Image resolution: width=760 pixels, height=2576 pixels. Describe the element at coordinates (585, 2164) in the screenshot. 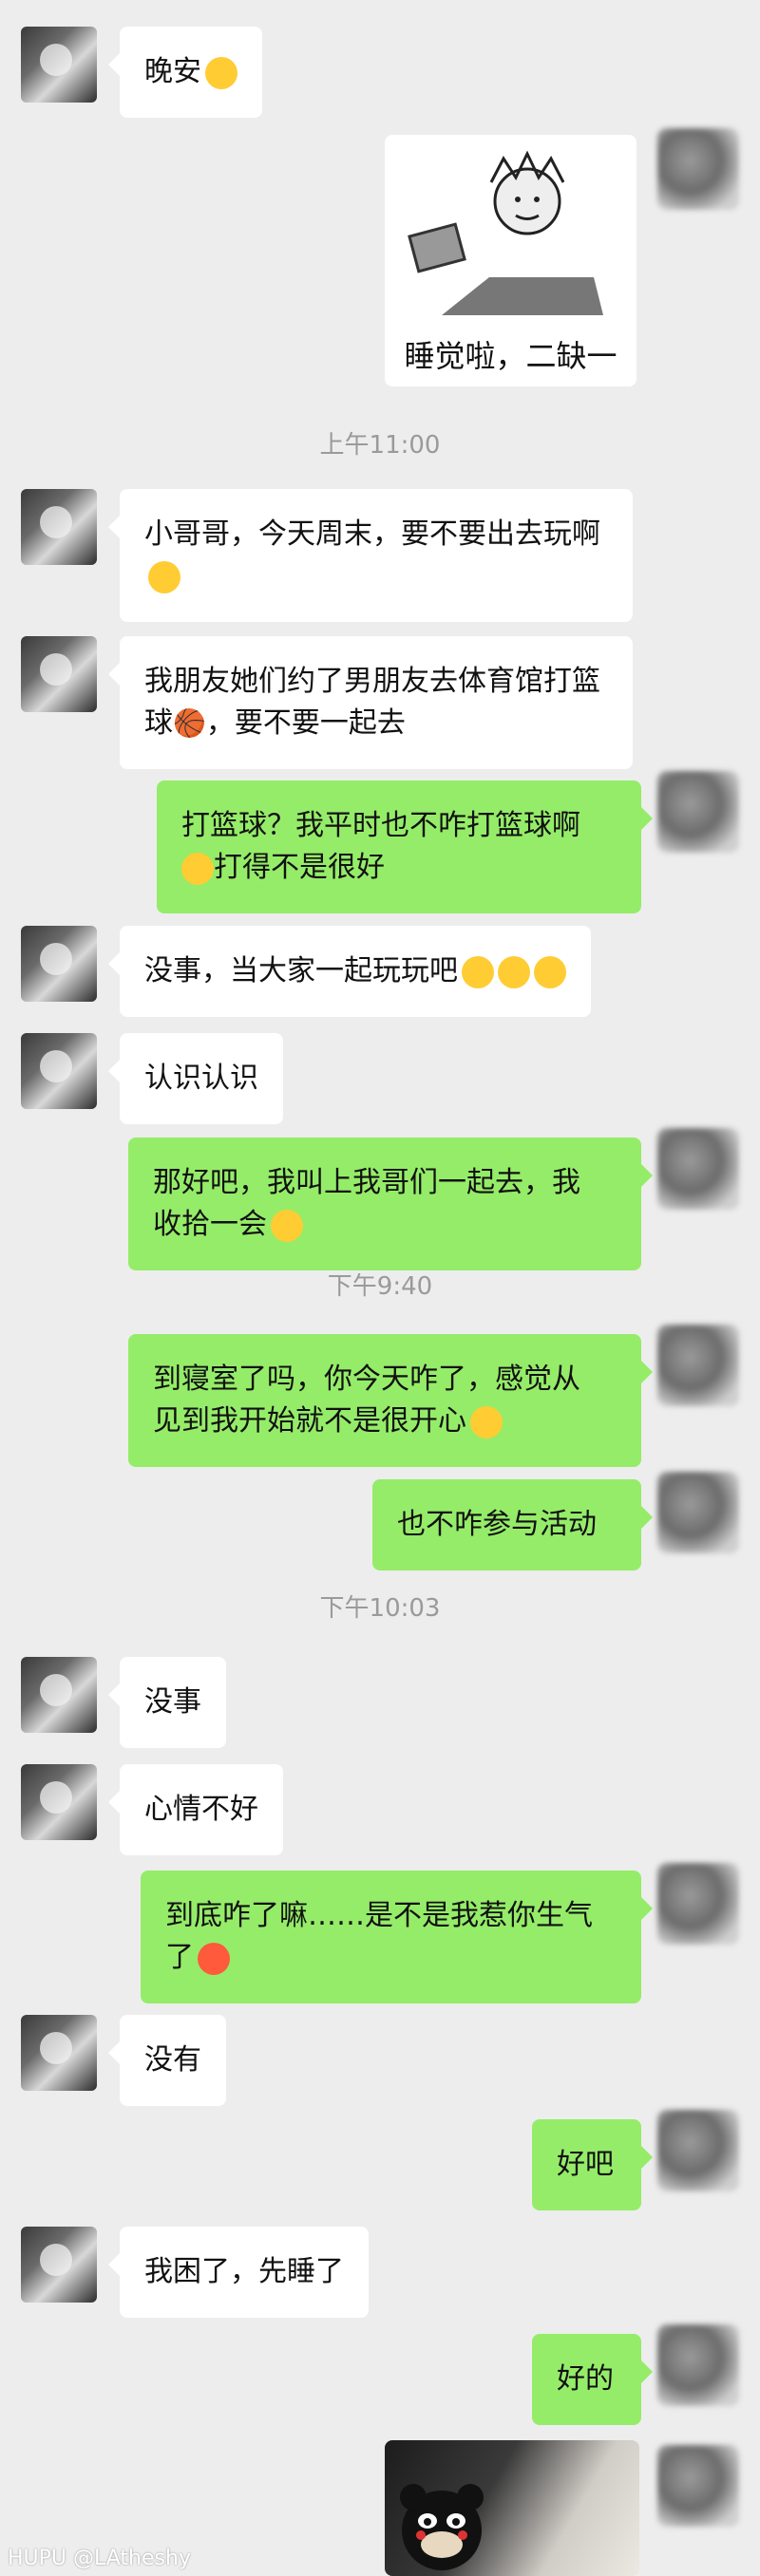

I see `message-text: 好吧` at that location.